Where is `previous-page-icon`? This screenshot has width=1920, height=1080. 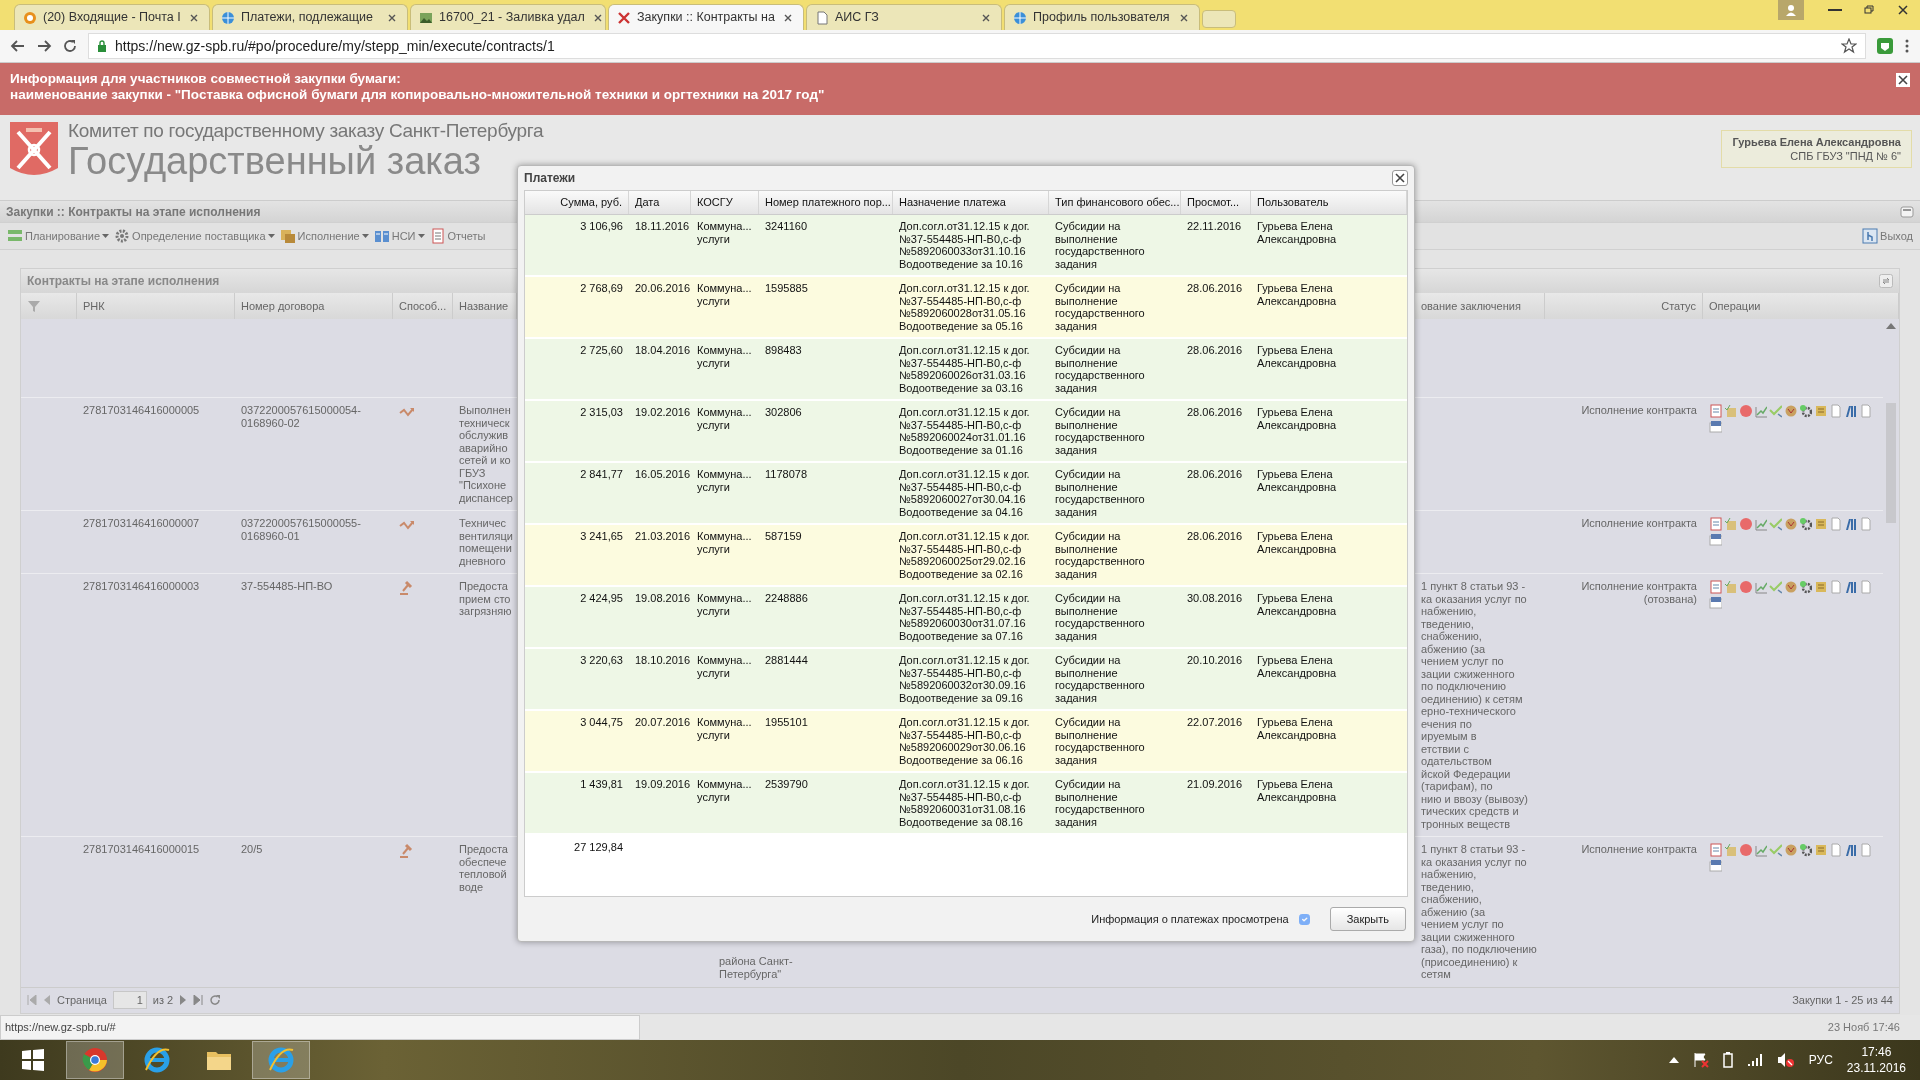 previous-page-icon is located at coordinates (47, 1000).